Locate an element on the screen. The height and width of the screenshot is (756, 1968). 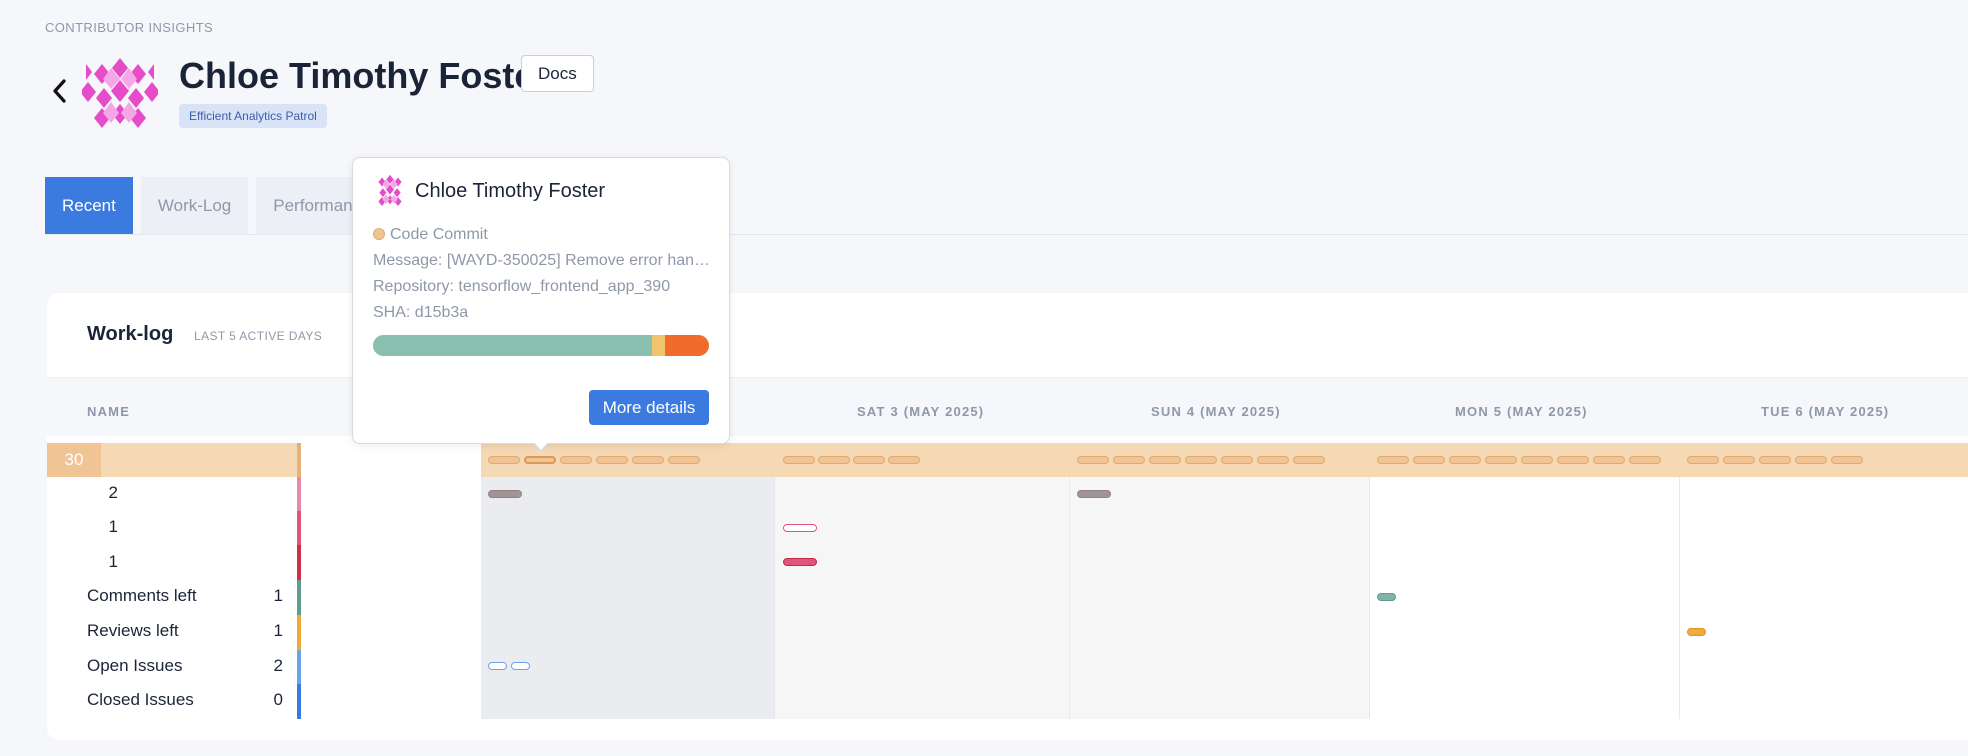
tab-bar: Recent Work-Log Performance is located at coordinates (216, 205).